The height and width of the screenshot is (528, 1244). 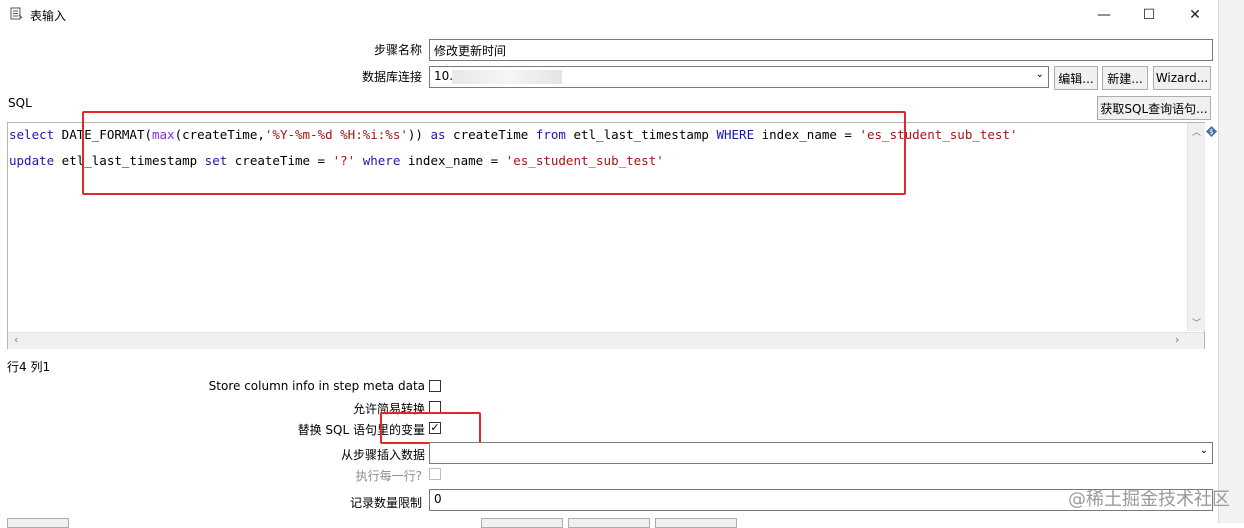 What do you see at coordinates (1149, 499) in the screenshot?
I see `watermark: @稀土掘金技术社区` at bounding box center [1149, 499].